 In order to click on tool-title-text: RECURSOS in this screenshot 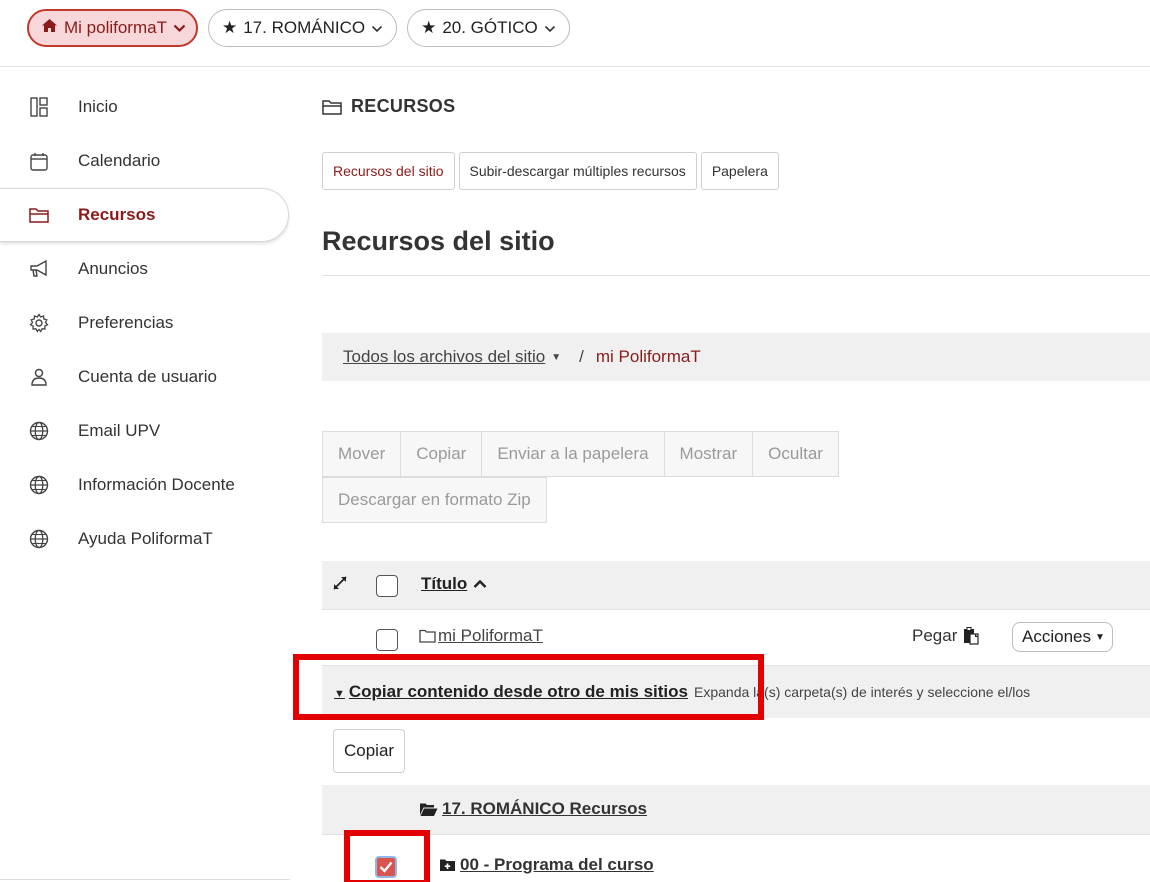, I will do `click(403, 106)`.